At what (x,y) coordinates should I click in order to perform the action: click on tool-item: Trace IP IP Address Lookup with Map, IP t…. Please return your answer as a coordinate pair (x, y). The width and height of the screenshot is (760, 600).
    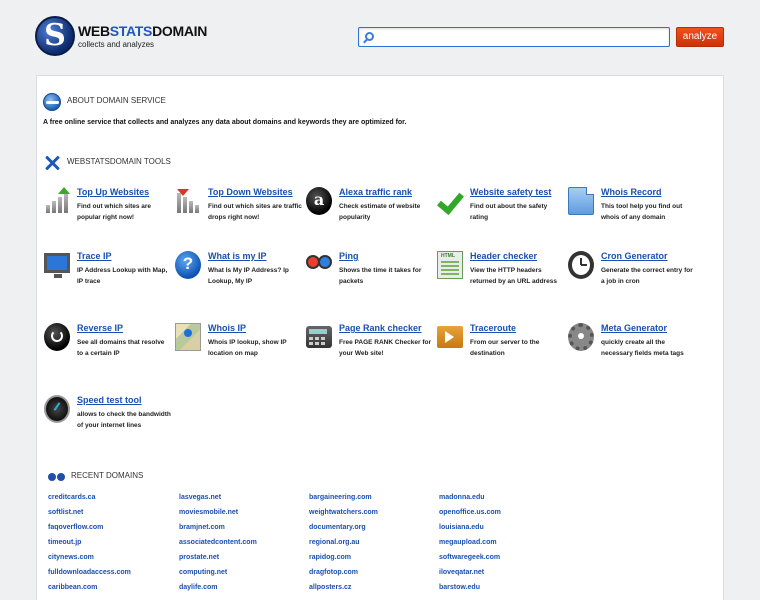
    Looking at the image, I should click on (110, 281).